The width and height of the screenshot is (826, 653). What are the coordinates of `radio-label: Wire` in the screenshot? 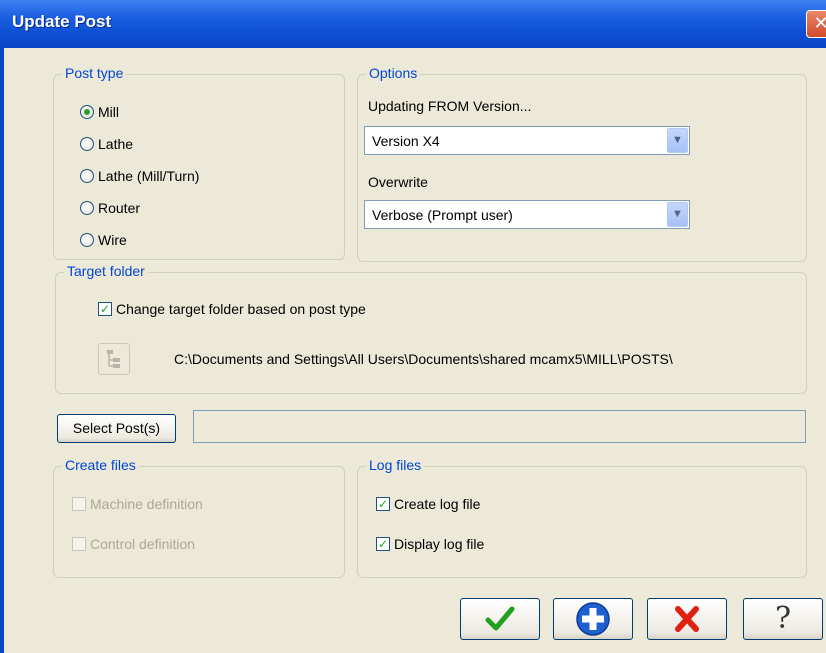 It's located at (112, 240).